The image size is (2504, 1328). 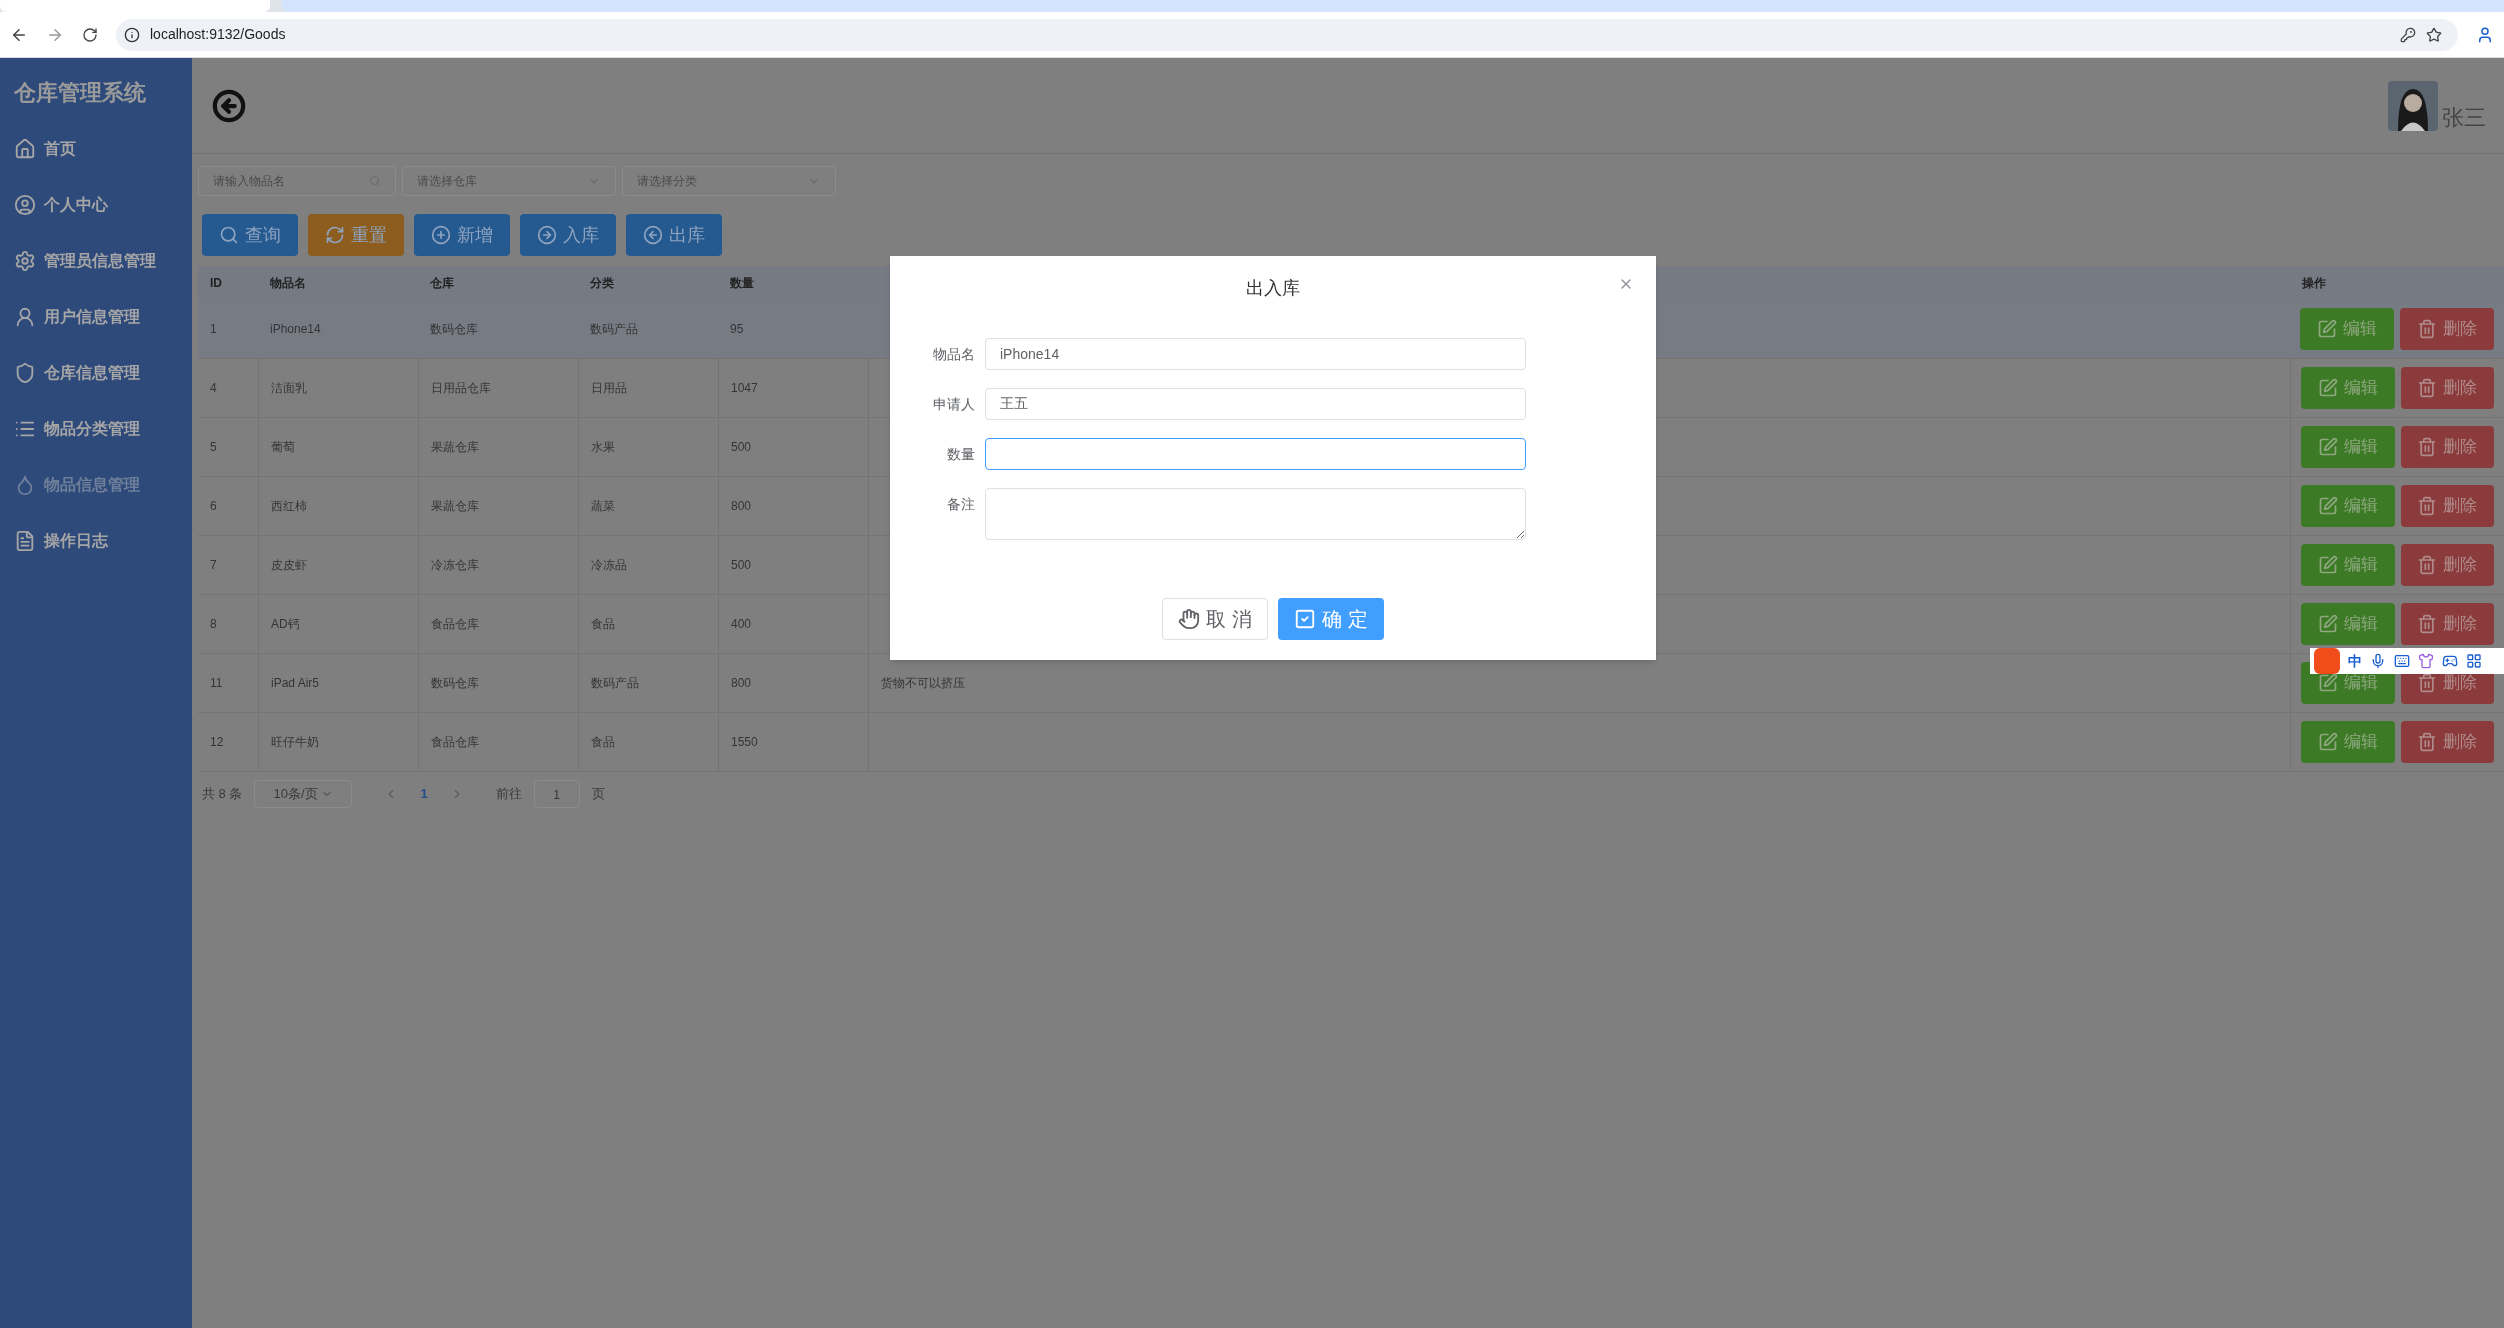 I want to click on table-cell-text: 旺仔牛奶, so click(x=295, y=742).